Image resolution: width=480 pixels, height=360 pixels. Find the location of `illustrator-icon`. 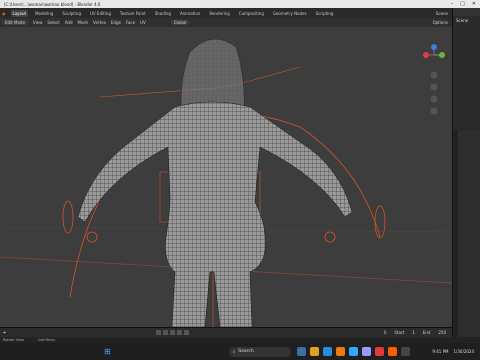

illustrator-icon is located at coordinates (392, 351).